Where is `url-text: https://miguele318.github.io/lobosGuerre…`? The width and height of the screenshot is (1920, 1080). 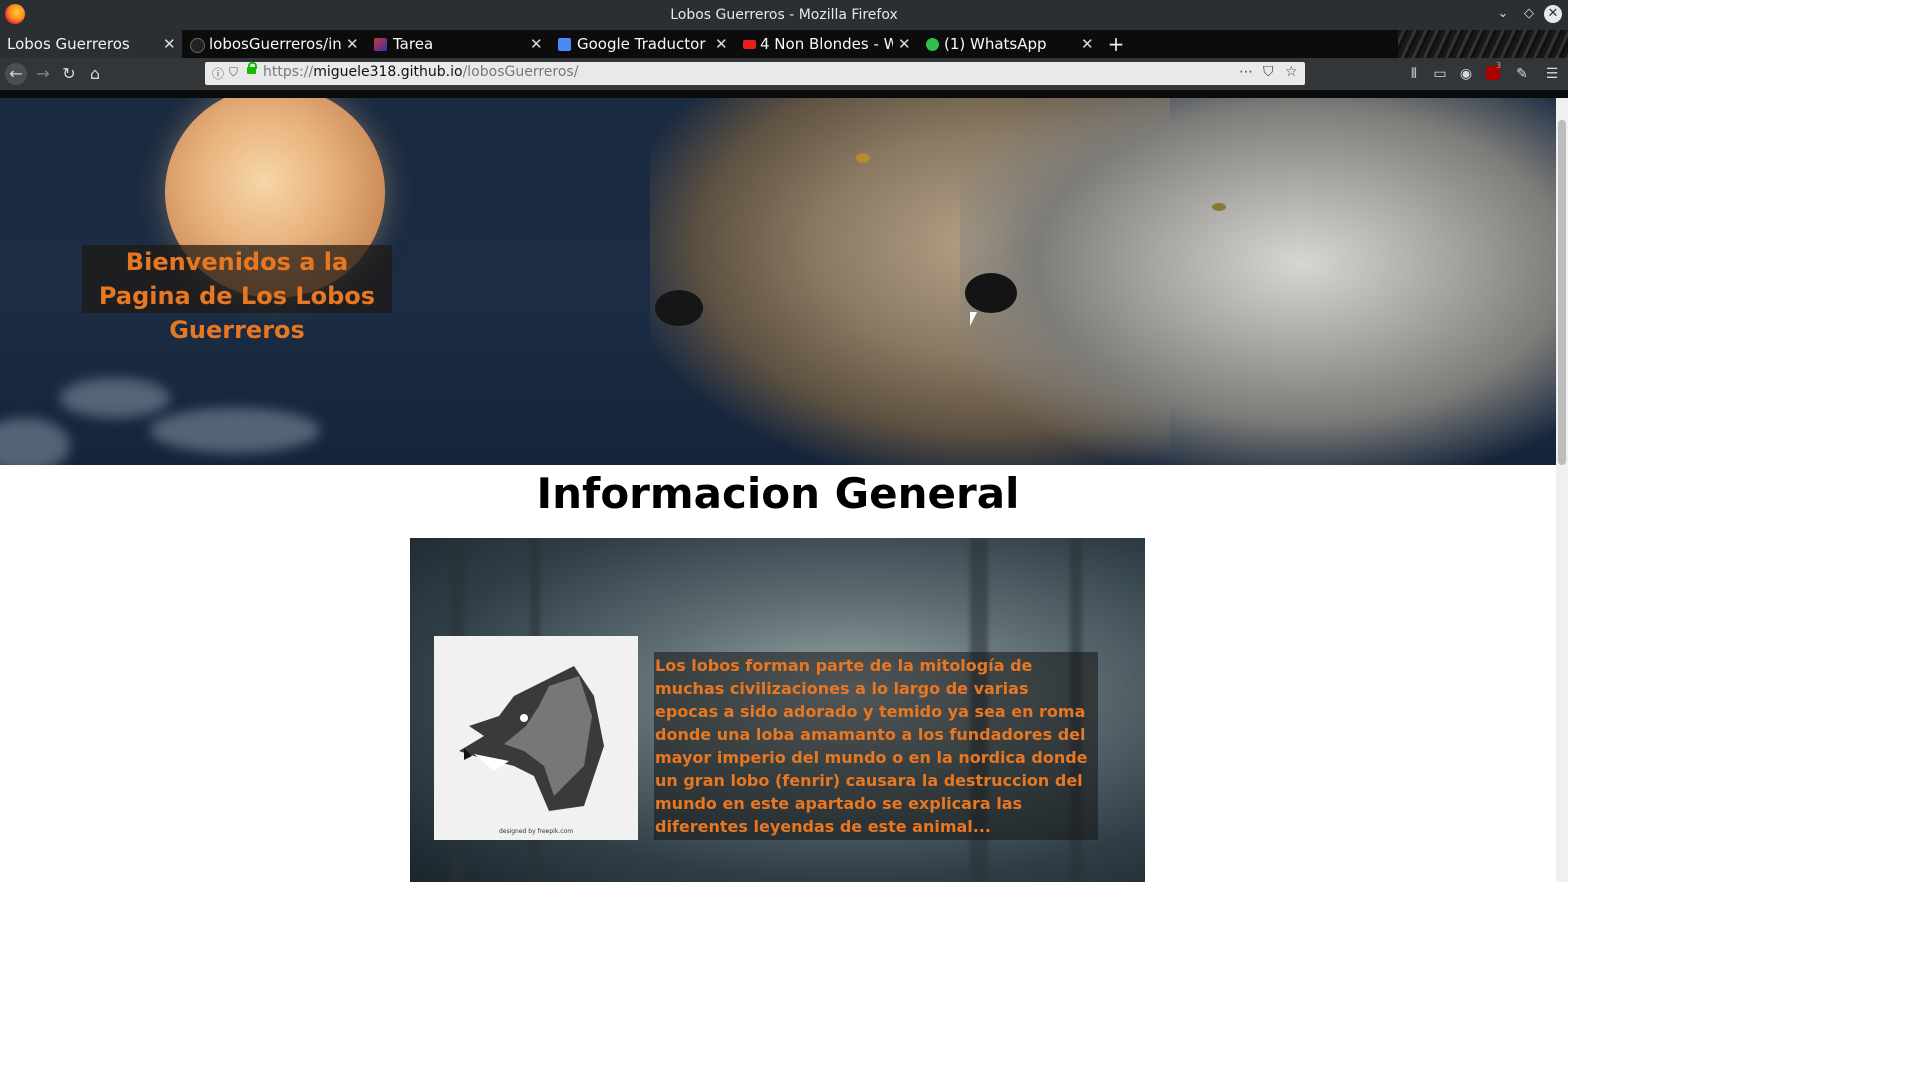
url-text: https://miguele318.github.io/lobosGuerre… is located at coordinates (420, 72).